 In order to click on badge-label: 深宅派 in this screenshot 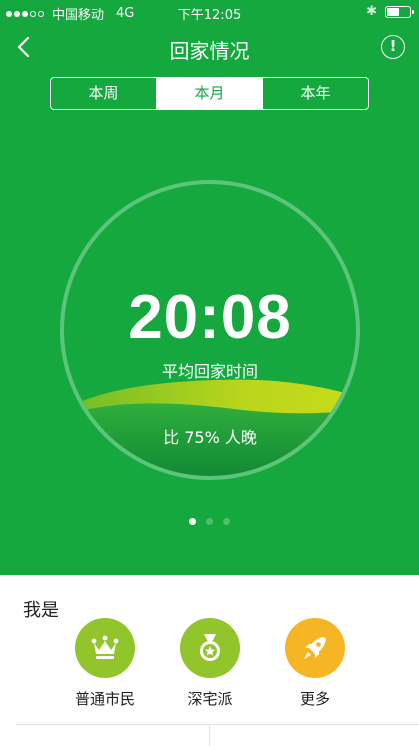, I will do `click(210, 699)`.